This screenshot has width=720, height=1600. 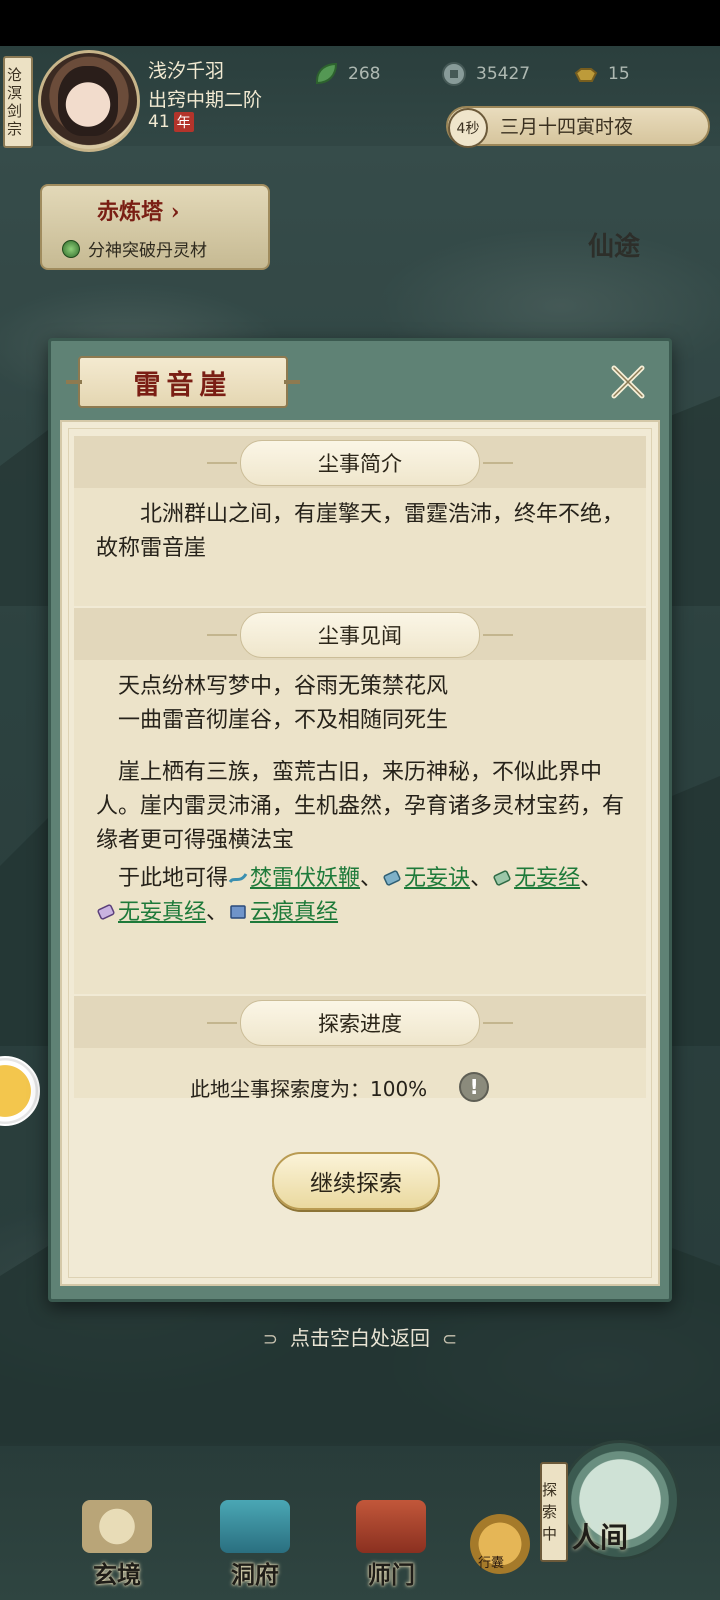 What do you see at coordinates (634, 266) in the screenshot?
I see `xiantu-map-seal: 仙途` at bounding box center [634, 266].